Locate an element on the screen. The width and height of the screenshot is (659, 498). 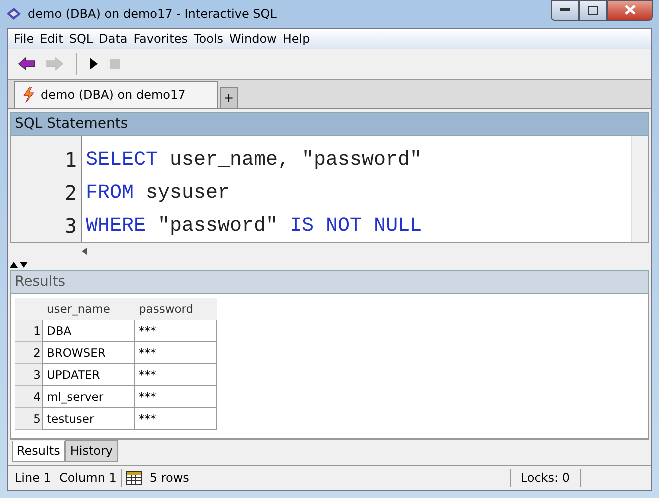
connection-tab: + is located at coordinates (229, 97).